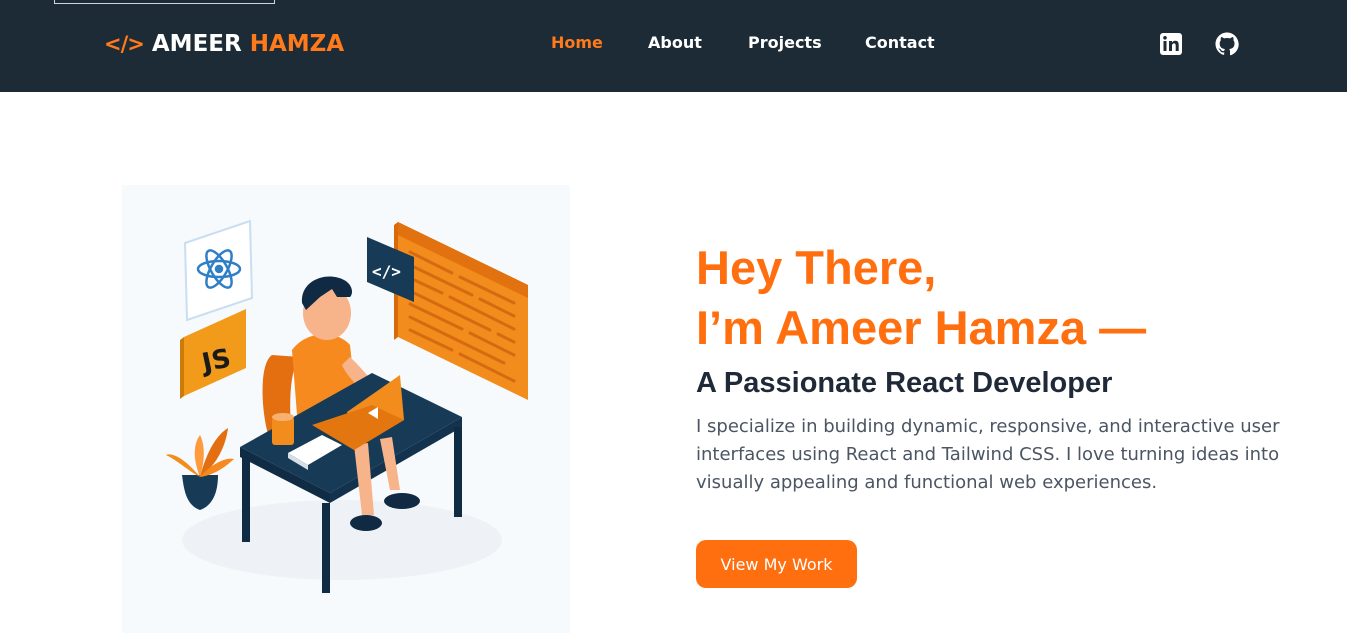 The height and width of the screenshot is (633, 1347). I want to click on main-nav: Home About Projects Contact, so click(673, 44).